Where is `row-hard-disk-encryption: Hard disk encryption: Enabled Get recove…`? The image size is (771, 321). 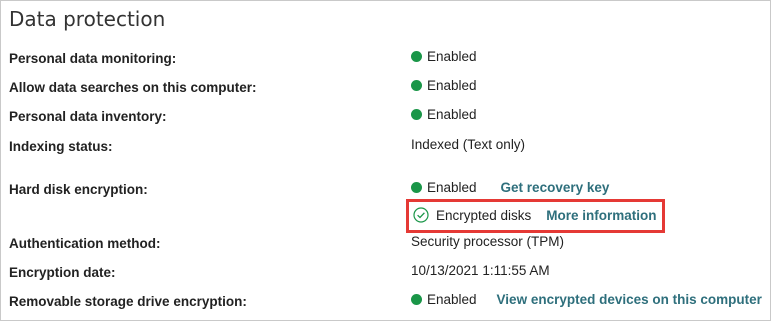
row-hard-disk-encryption: Hard disk encryption: Enabled Get recove… is located at coordinates (385, 190).